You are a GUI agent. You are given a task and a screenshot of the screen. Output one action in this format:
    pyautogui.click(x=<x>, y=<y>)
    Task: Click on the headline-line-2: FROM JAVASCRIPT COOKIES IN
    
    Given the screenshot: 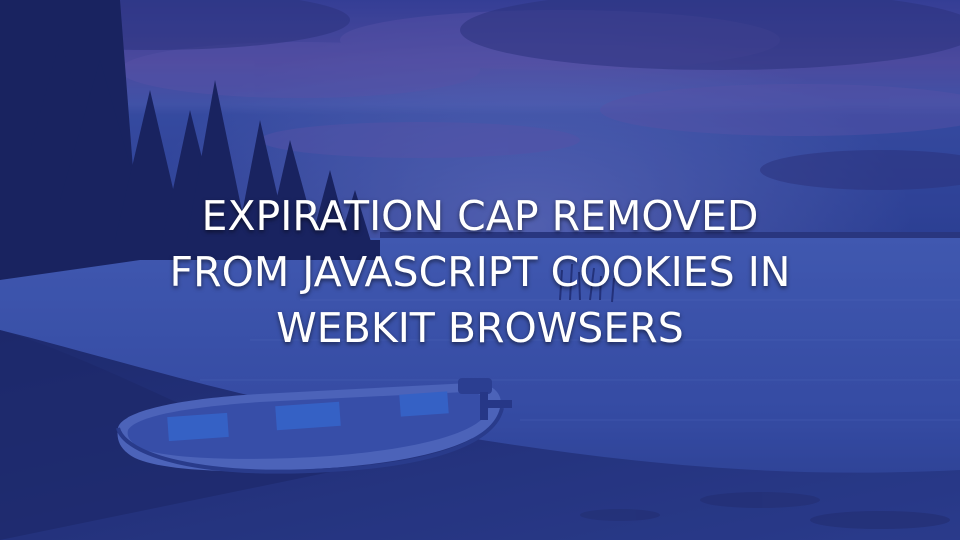 What is the action you would take?
    pyautogui.click(x=480, y=272)
    